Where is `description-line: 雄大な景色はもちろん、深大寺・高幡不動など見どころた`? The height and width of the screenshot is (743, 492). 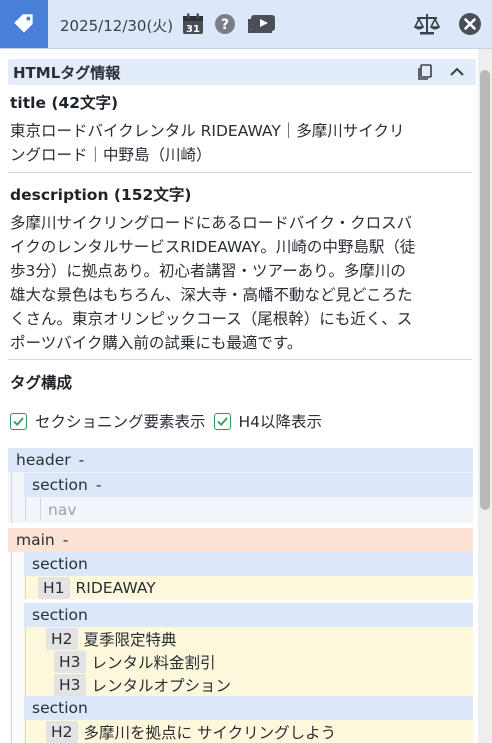 description-line: 雄大な景色はもちろん、深大寺・高幡不動など見どころた is located at coordinates (211, 295).